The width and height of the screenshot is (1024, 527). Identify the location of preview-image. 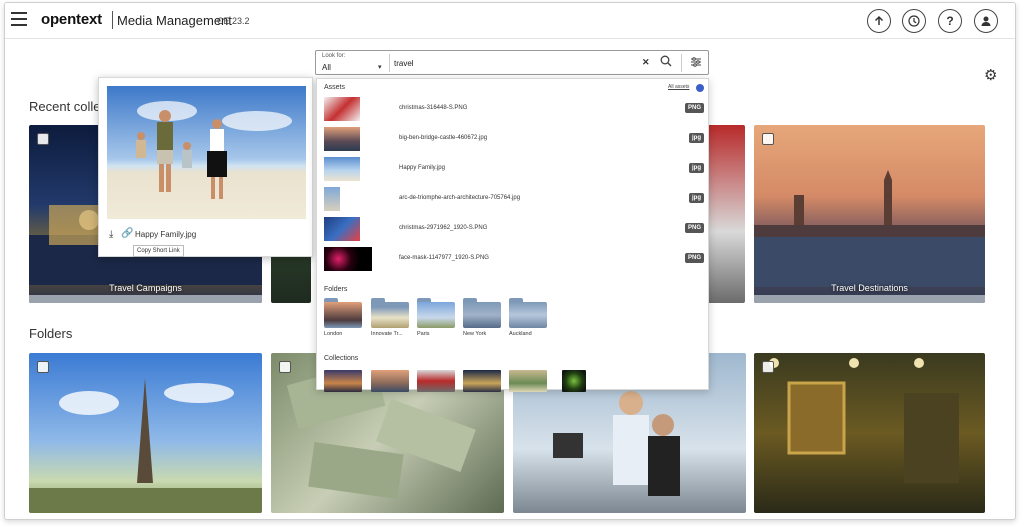
(206, 152).